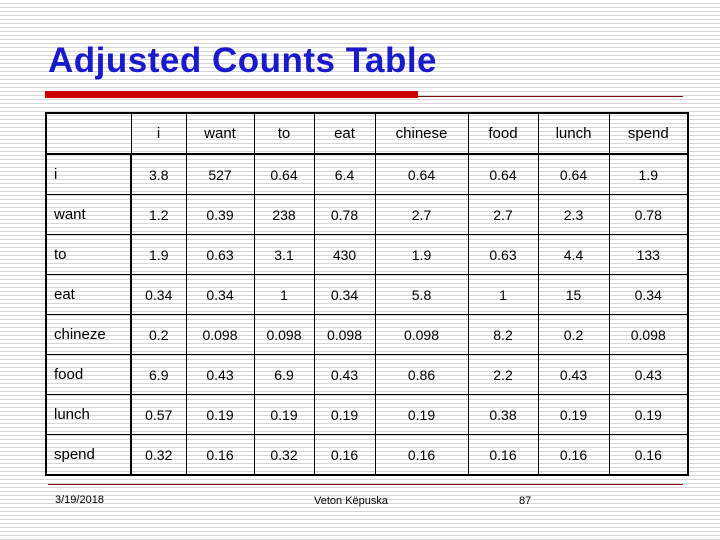 This screenshot has width=720, height=540. Describe the element at coordinates (284, 254) in the screenshot. I see `table-cell: 3.1` at that location.